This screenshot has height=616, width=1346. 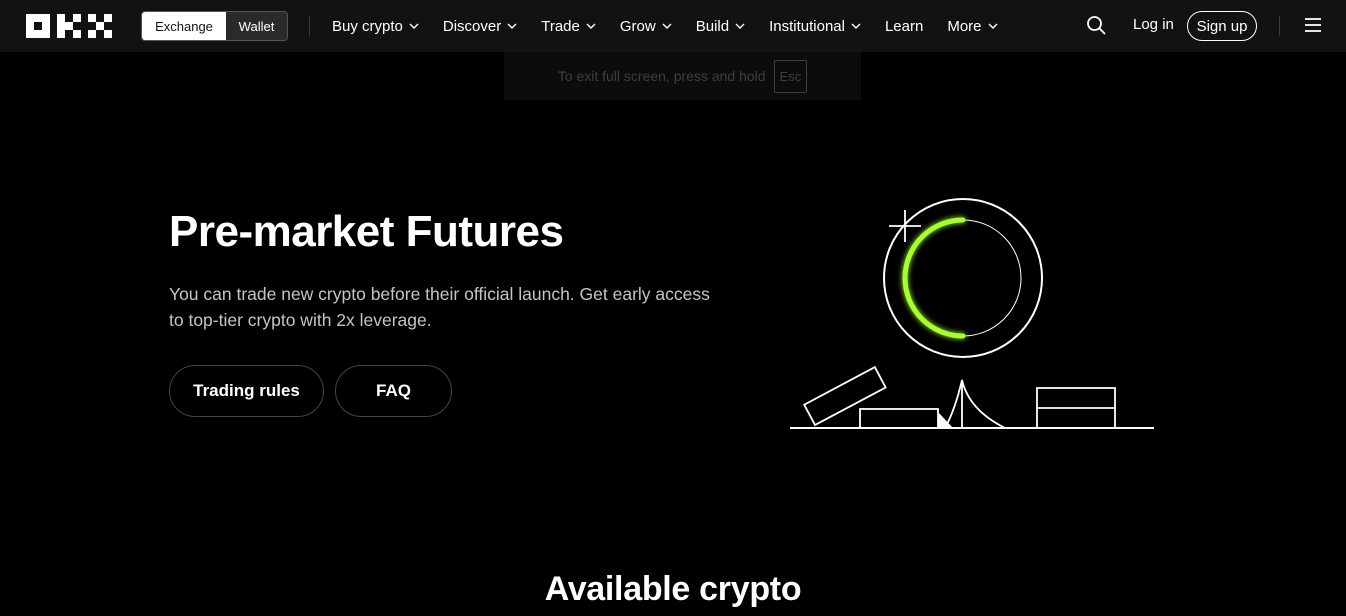 What do you see at coordinates (720, 26) in the screenshot?
I see `menu-build: Build` at bounding box center [720, 26].